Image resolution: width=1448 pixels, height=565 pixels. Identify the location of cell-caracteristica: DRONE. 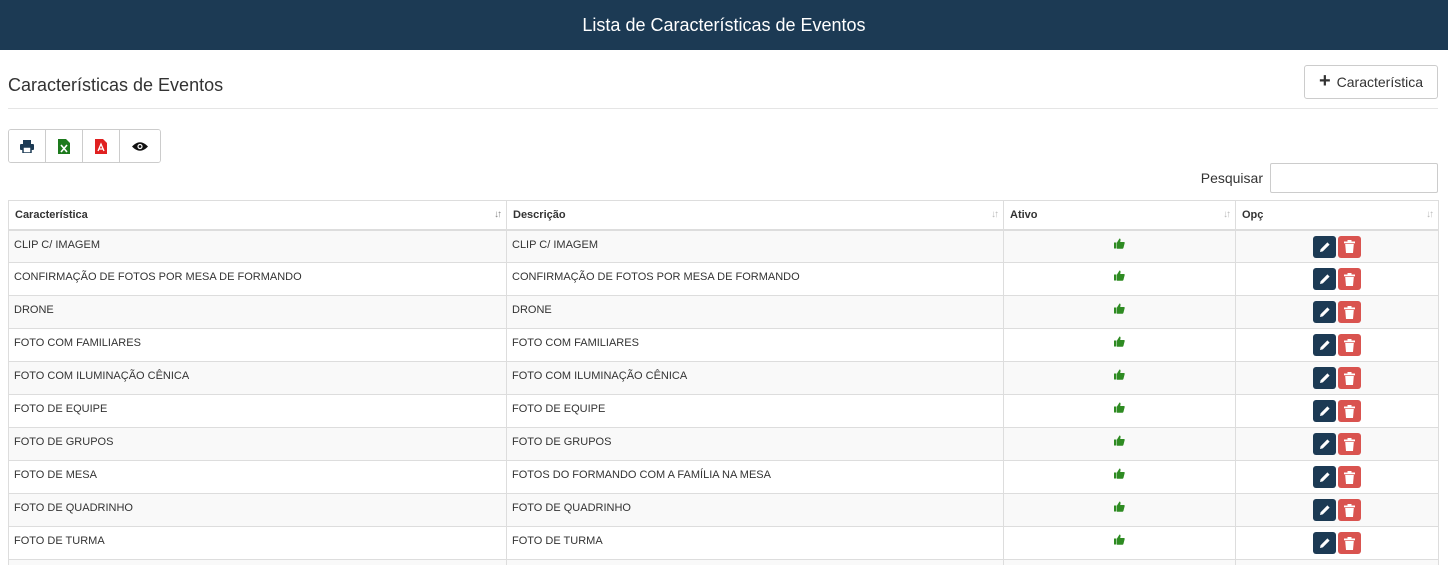
(257, 312).